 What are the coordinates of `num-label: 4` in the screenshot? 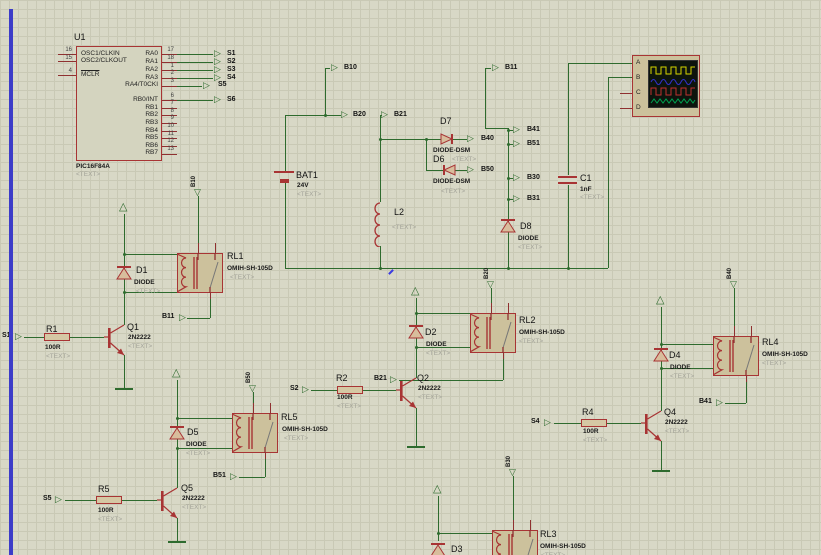 It's located at (70, 71).